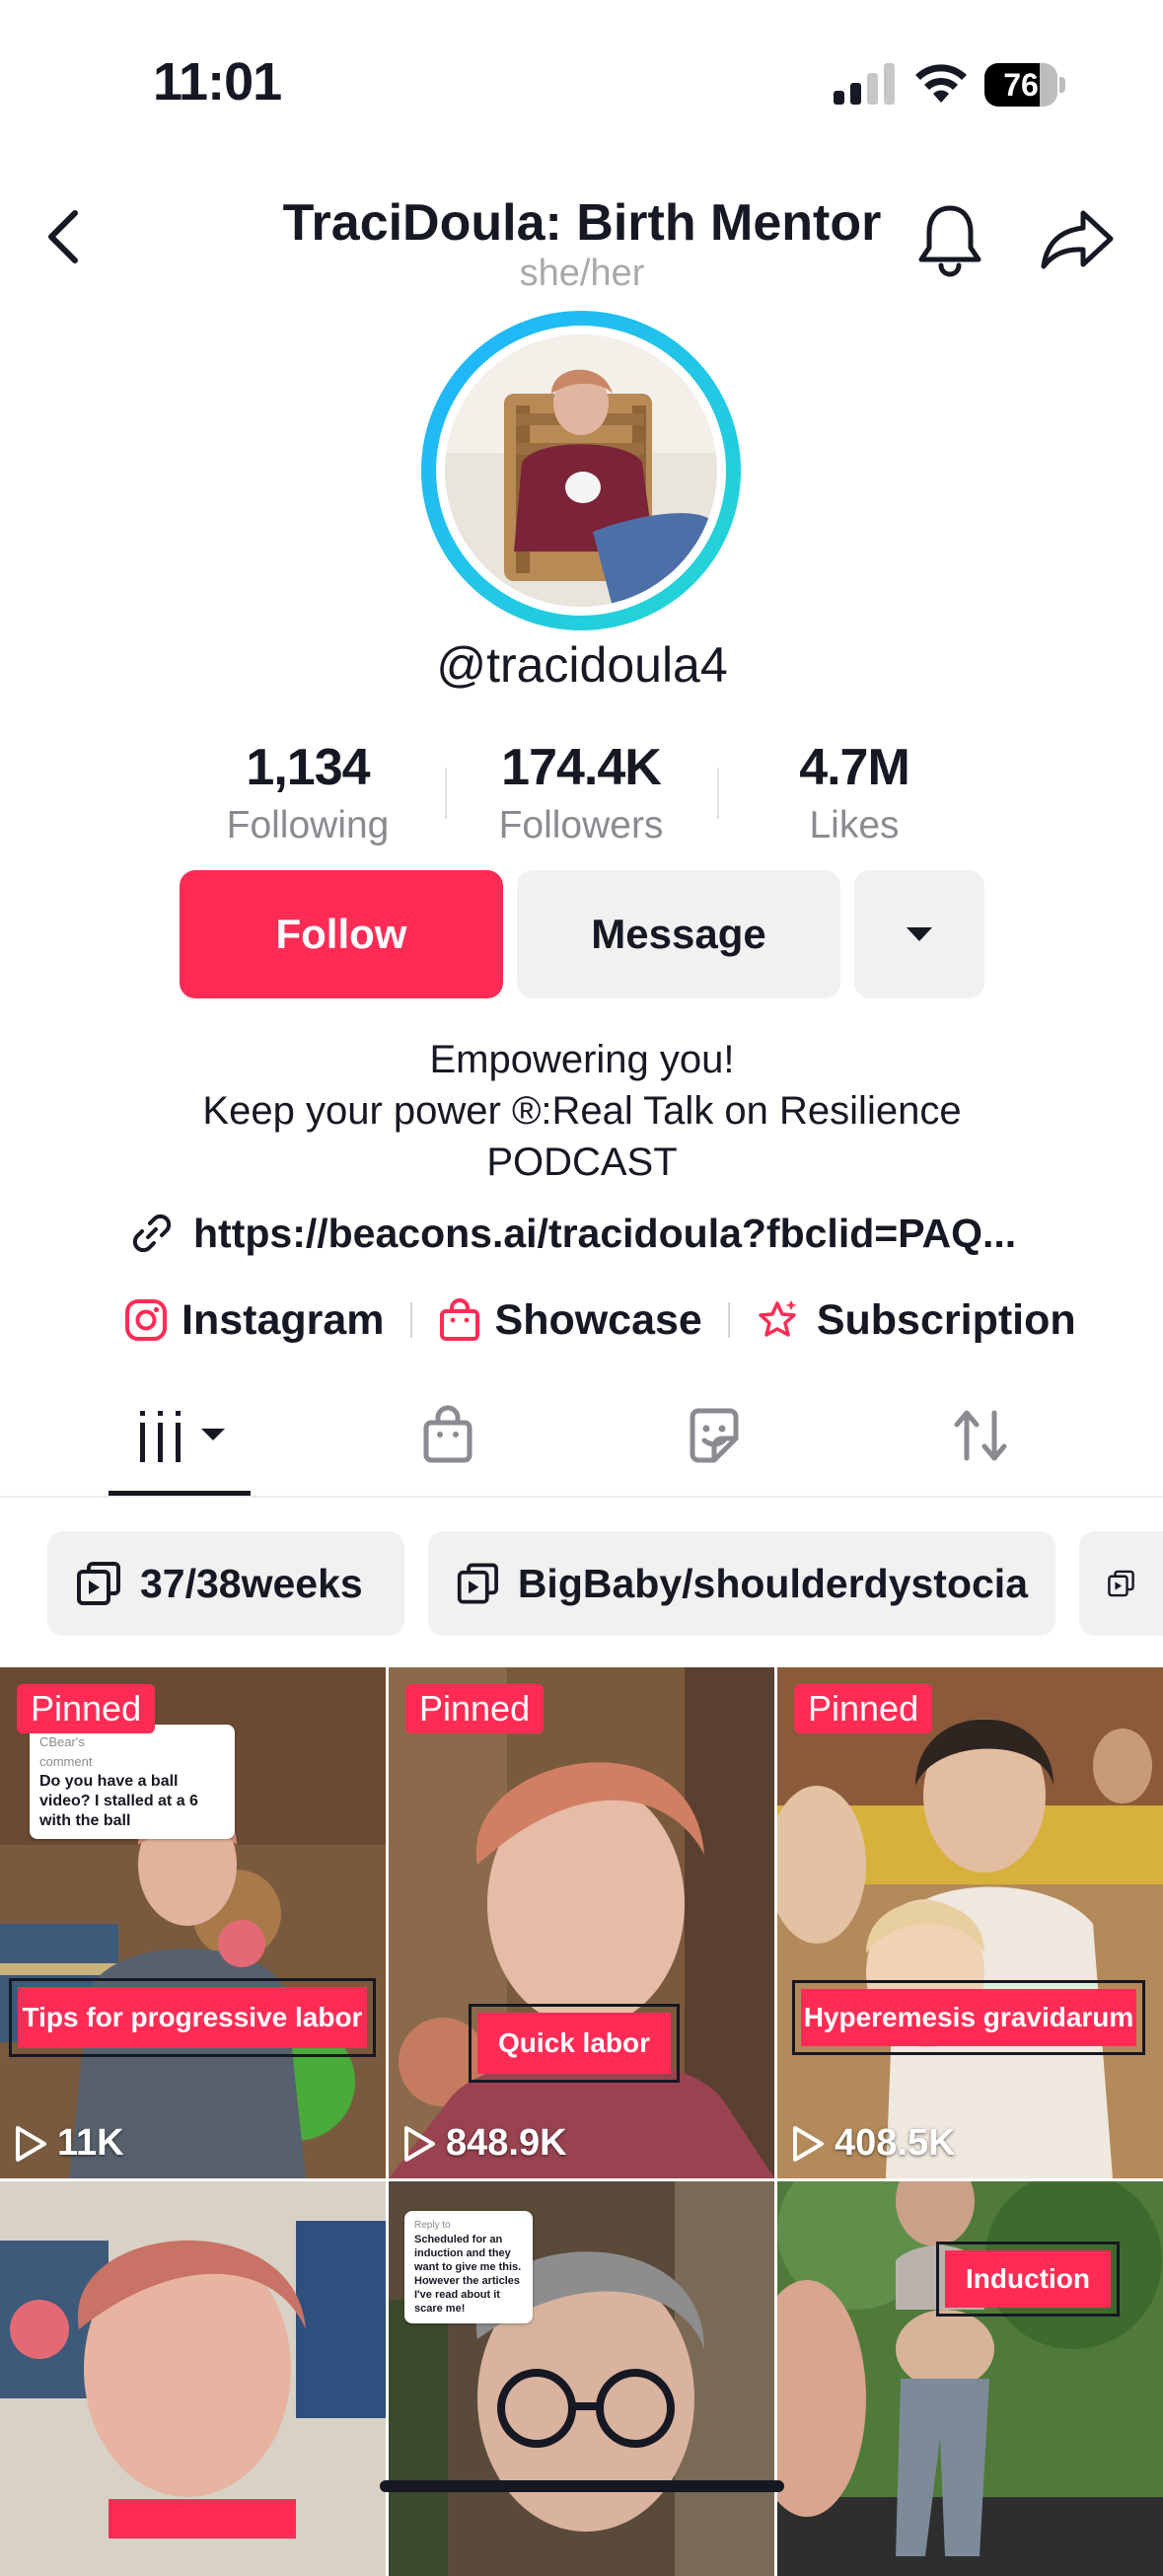  I want to click on video-thumbnail: Pinned Quick labor 848.9K, so click(581, 1922).